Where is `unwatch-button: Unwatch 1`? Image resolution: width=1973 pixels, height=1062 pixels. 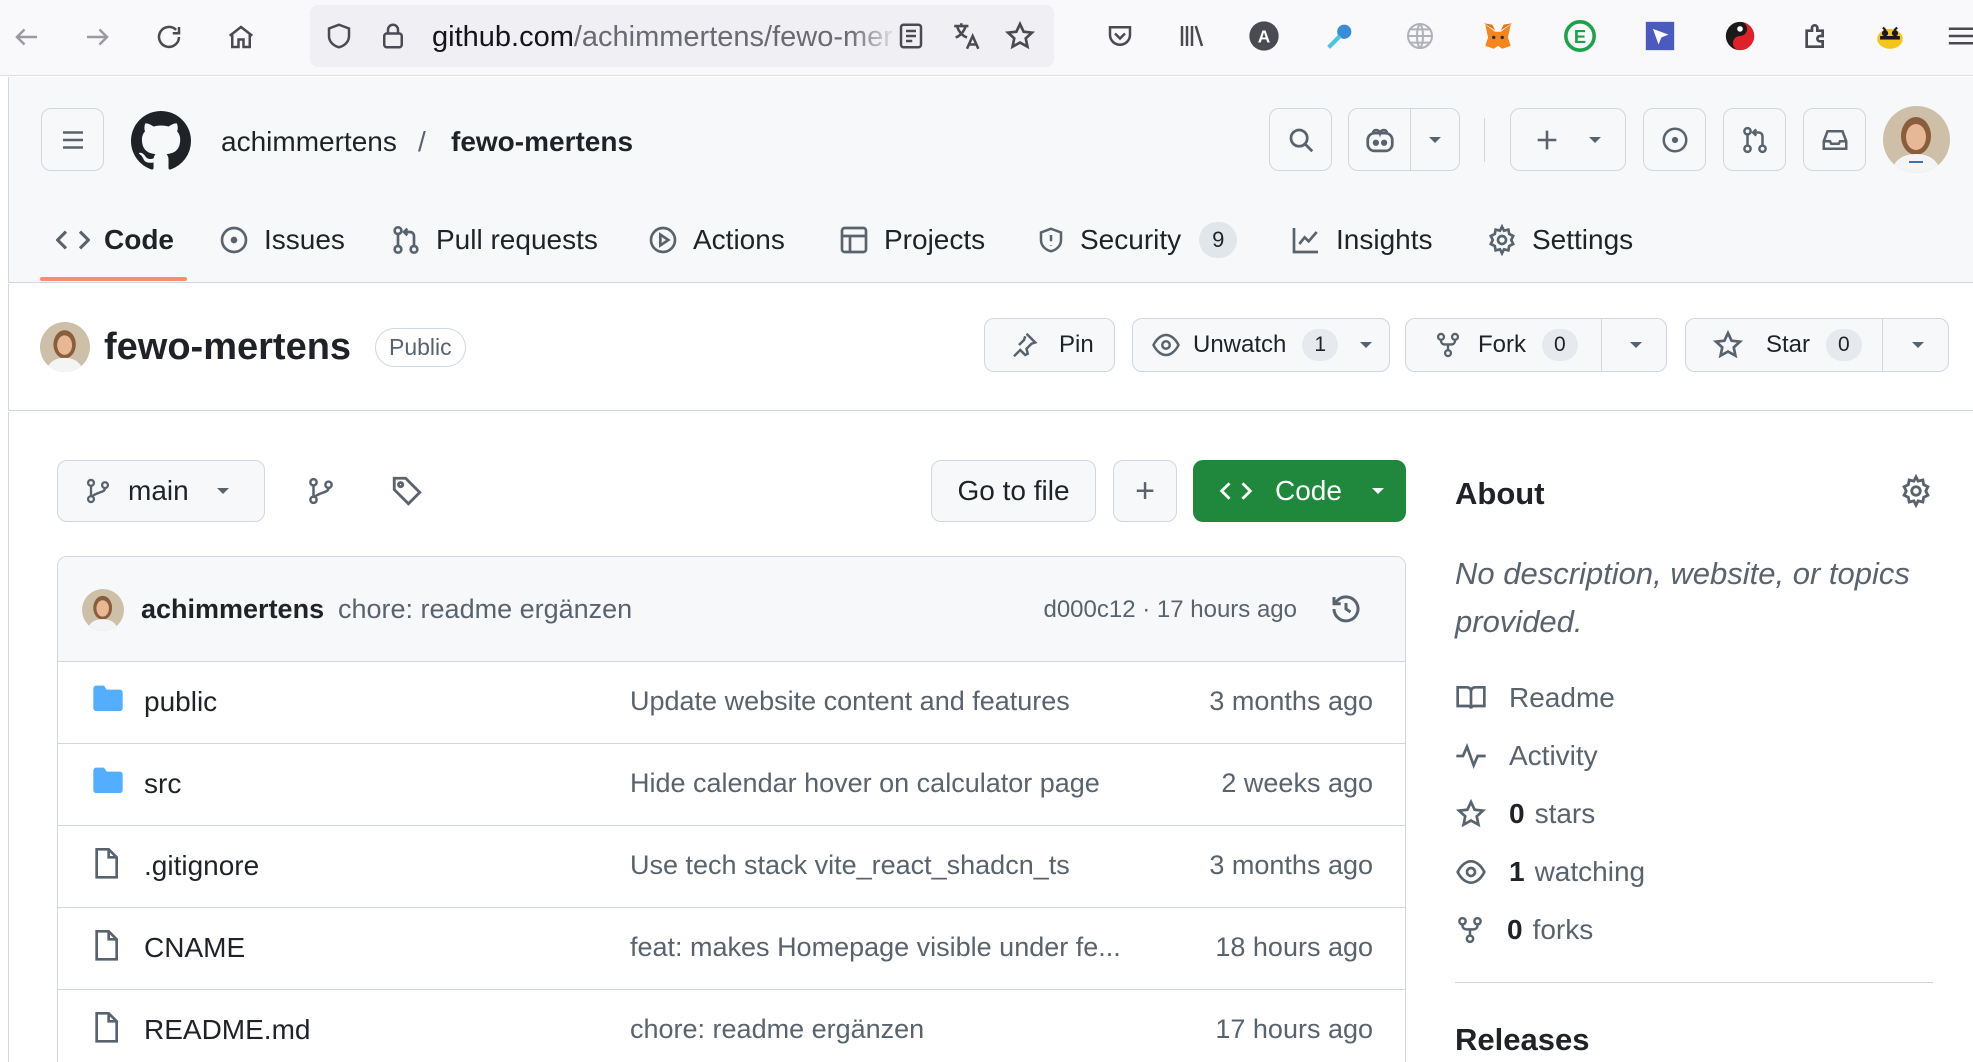 unwatch-button: Unwatch 1 is located at coordinates (1261, 345).